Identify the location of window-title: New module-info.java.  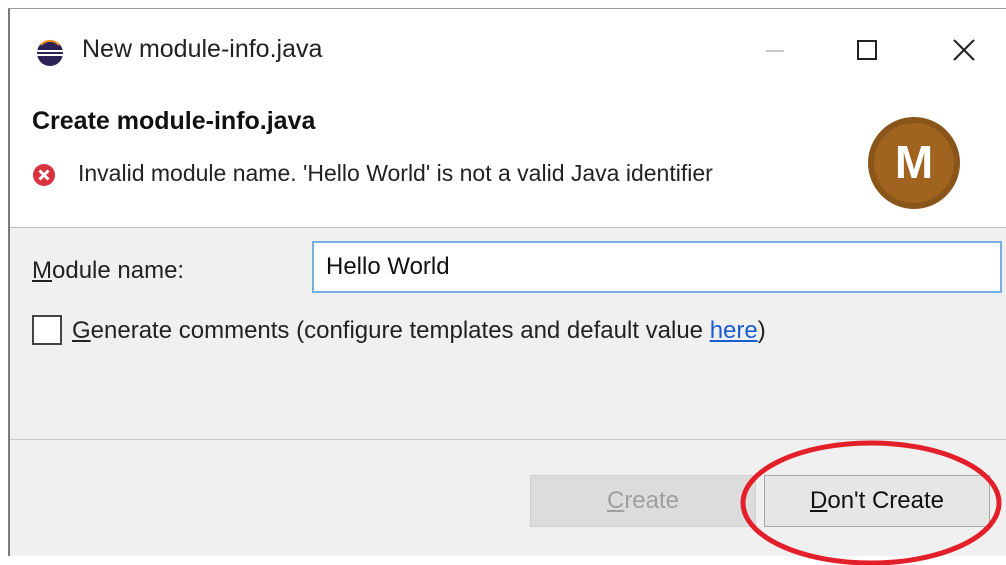
(202, 49).